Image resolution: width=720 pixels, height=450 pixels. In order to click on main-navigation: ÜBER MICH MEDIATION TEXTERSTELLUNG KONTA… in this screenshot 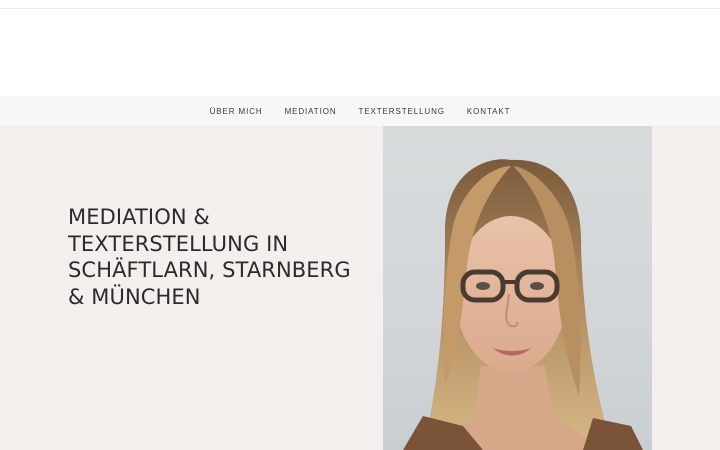, I will do `click(360, 111)`.